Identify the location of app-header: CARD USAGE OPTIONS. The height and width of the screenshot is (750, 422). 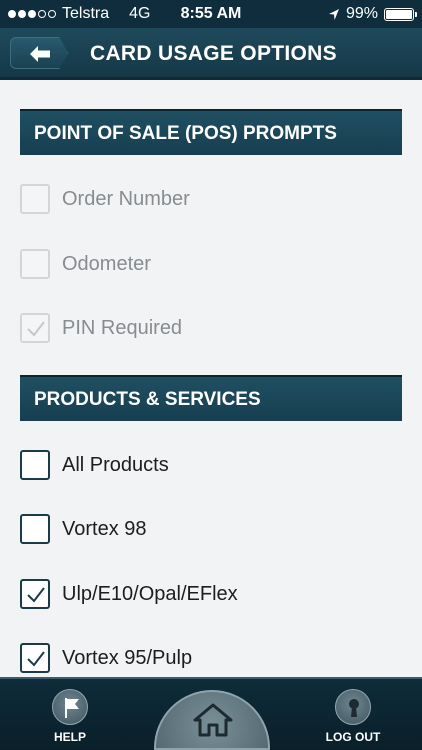
(211, 54).